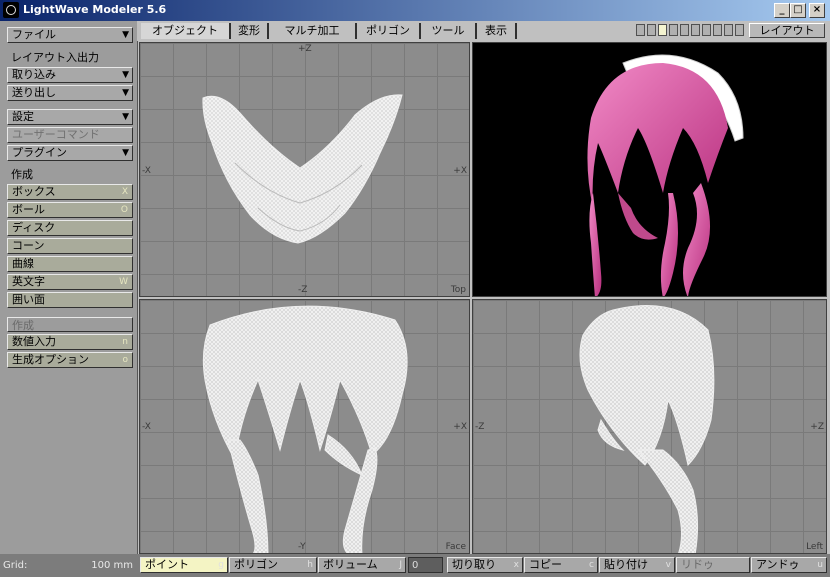 This screenshot has width=830, height=577. What do you see at coordinates (112, 565) in the screenshot?
I see `grid-value: 100 mm` at bounding box center [112, 565].